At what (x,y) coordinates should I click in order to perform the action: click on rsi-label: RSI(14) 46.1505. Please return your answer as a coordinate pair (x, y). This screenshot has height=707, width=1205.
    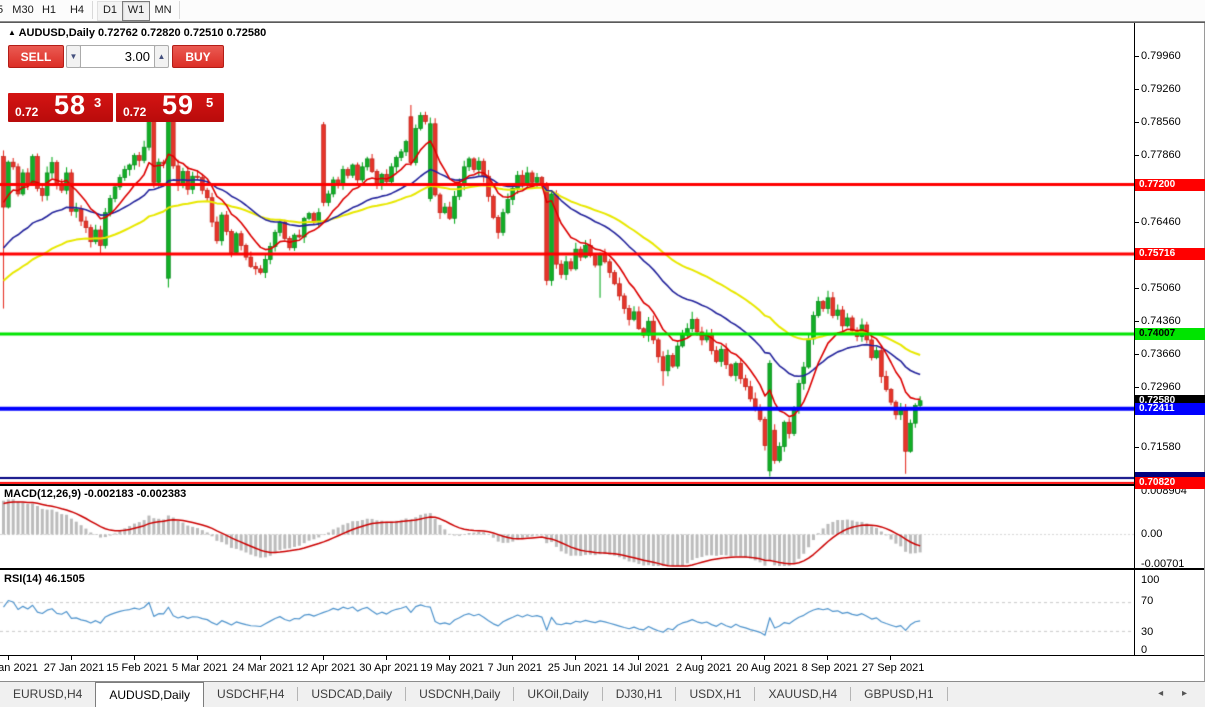
    Looking at the image, I should click on (44, 579).